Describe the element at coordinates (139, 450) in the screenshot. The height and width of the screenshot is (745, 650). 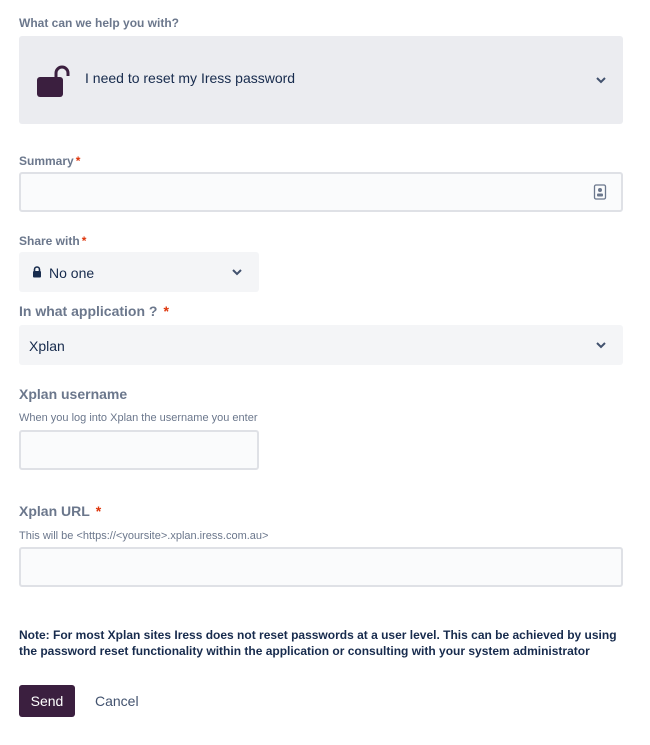
I see `username-field` at that location.